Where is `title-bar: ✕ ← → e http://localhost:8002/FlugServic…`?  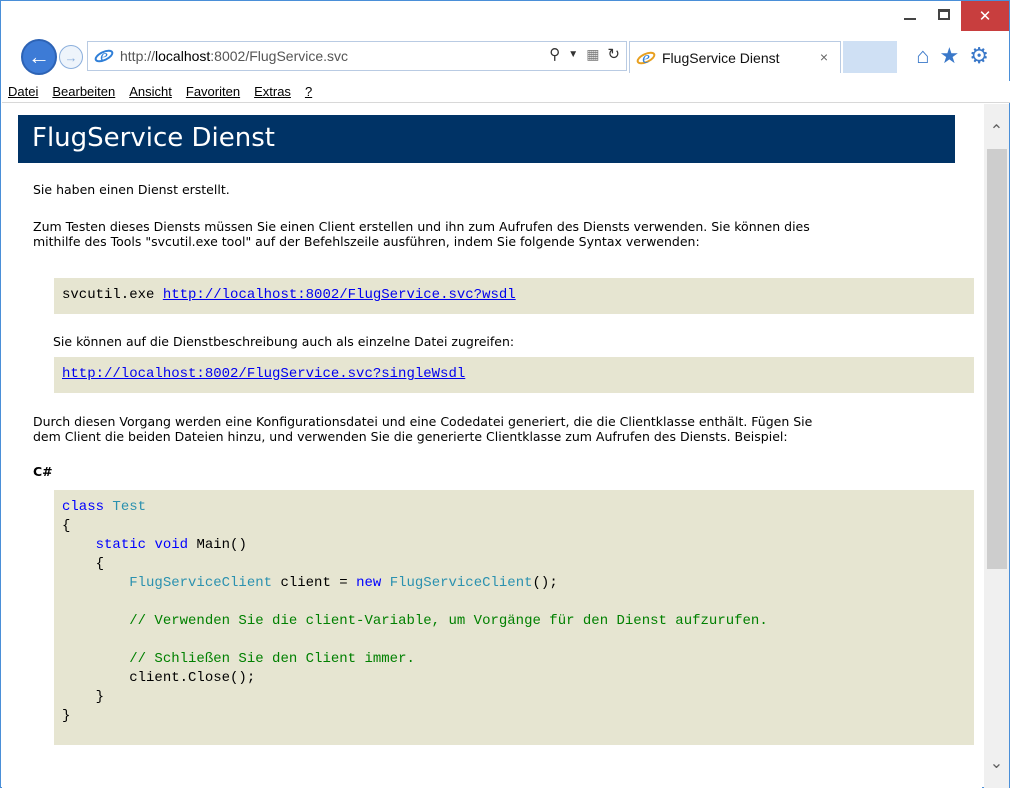
title-bar: ✕ ← → e http://localhost:8002/FlugServic… is located at coordinates (505, 41).